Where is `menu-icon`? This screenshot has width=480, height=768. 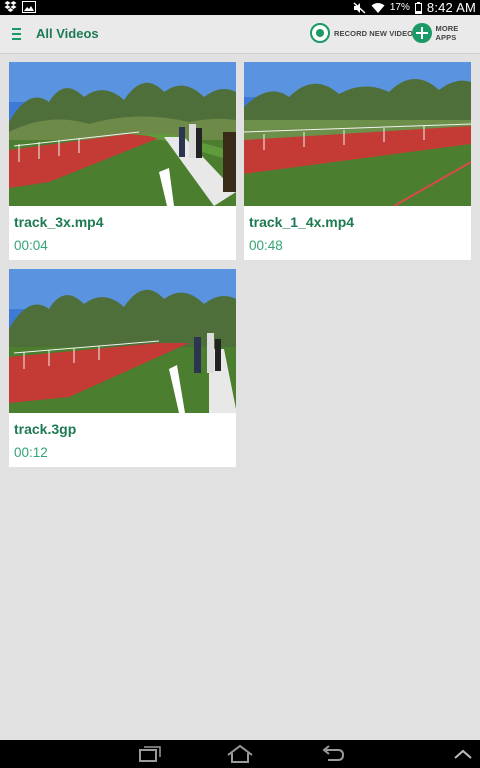 menu-icon is located at coordinates (16, 34).